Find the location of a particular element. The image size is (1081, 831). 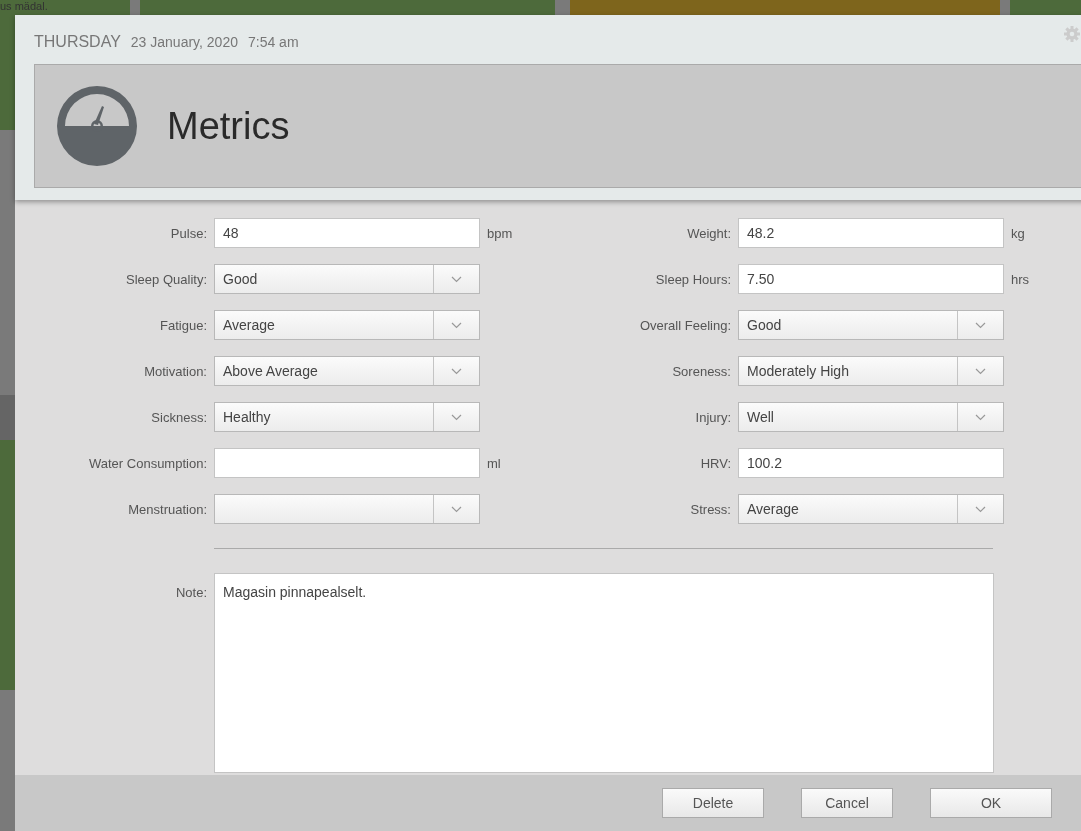

dialog-title: Metrics is located at coordinates (228, 126).